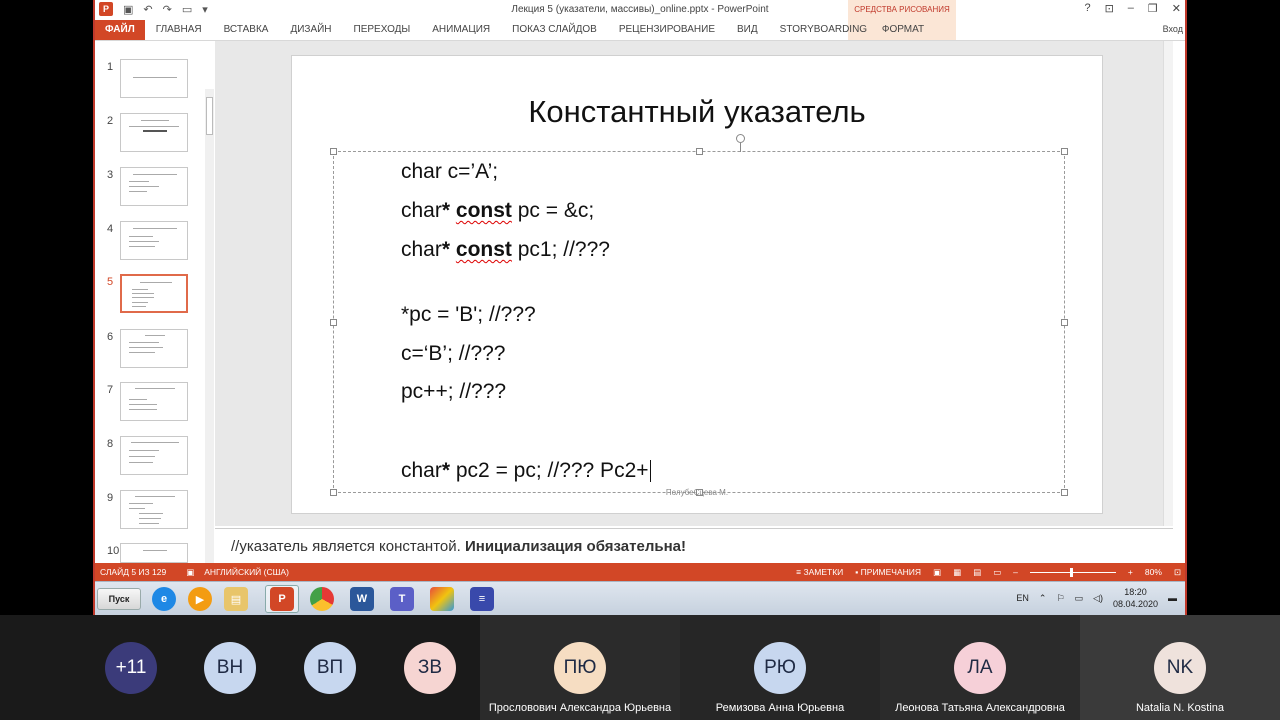 The image size is (1280, 720). I want to click on taskbar-explorer-icon: ▤, so click(236, 599).